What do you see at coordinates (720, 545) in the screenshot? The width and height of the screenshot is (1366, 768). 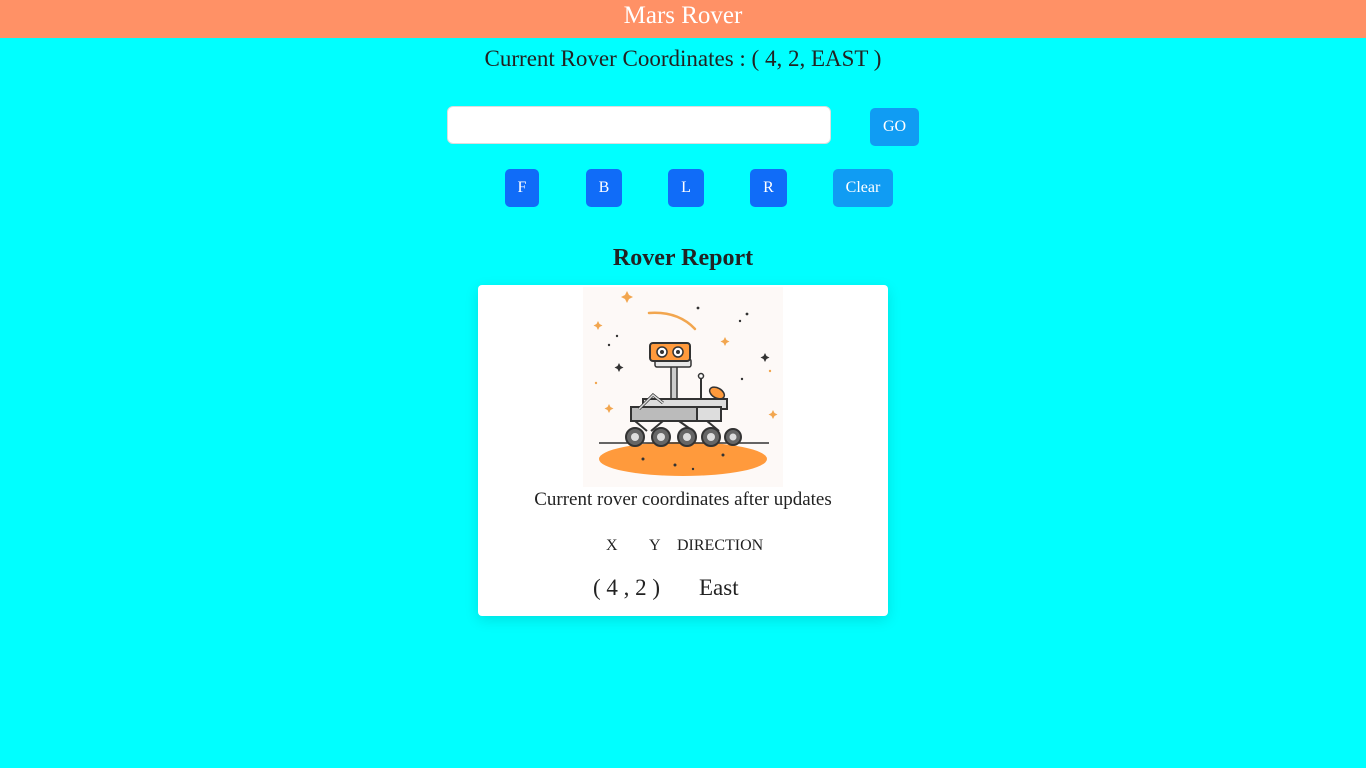 I see `column-header-direction: DIRECTION` at bounding box center [720, 545].